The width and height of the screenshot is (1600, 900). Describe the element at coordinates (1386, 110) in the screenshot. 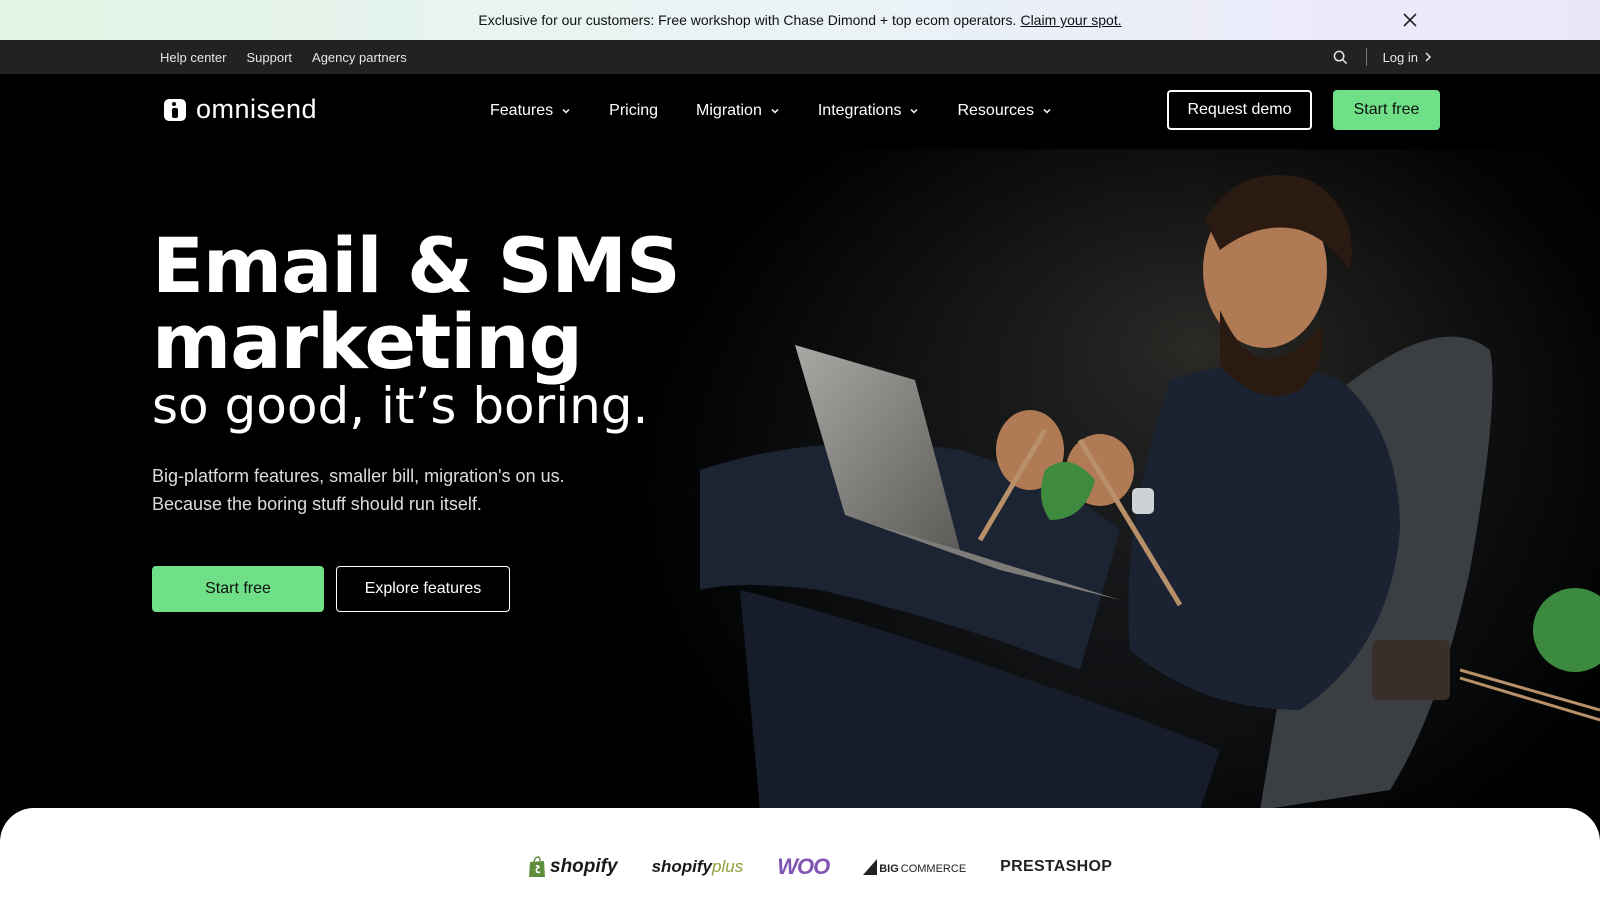

I see `start-free-nav-button: Start free` at that location.